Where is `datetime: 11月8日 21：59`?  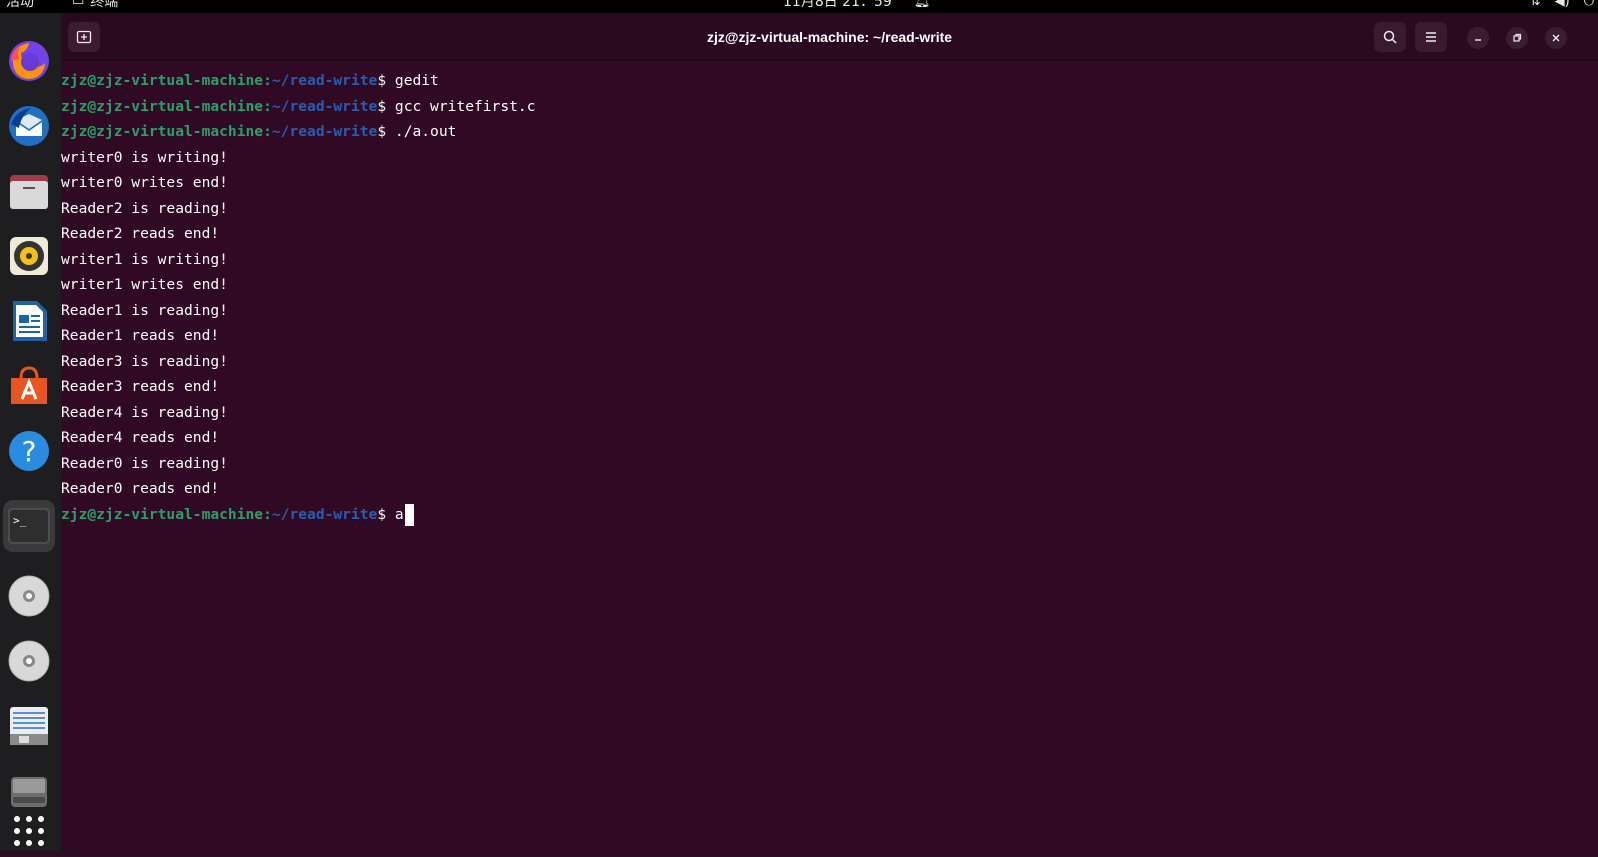 datetime: 11月8日 21：59 is located at coordinates (837, 5).